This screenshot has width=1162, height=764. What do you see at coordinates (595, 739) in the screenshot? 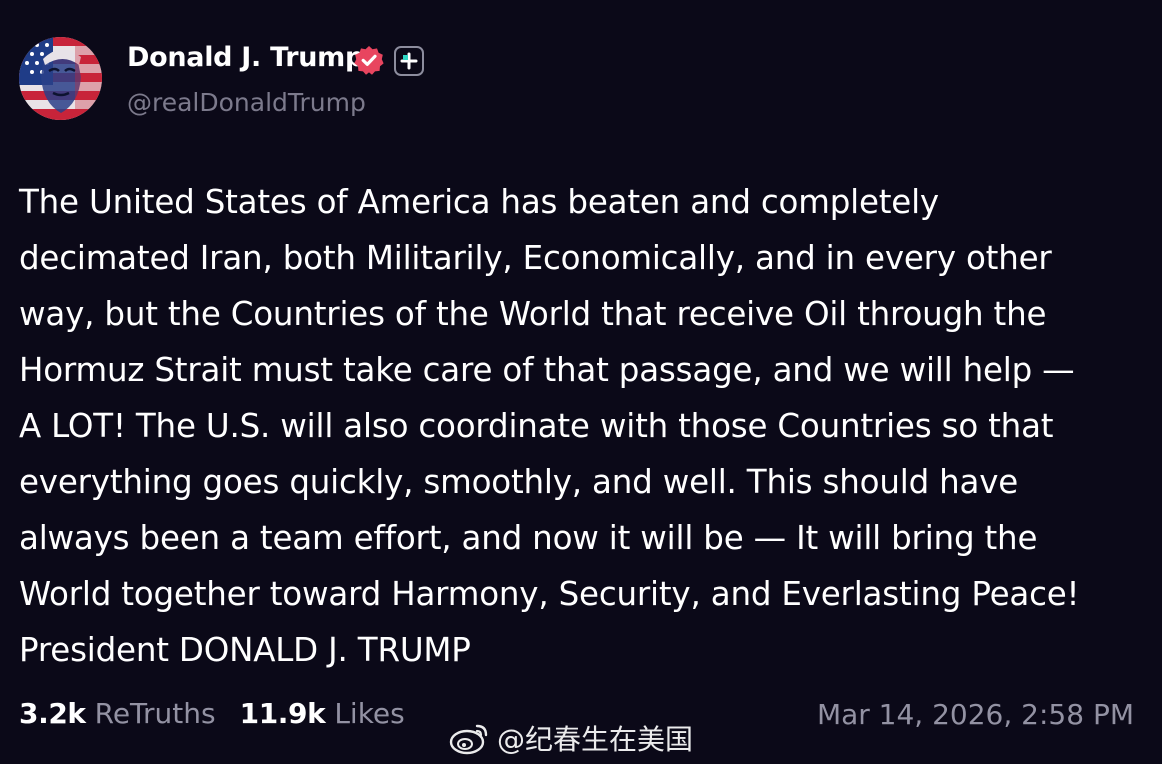
I see `watermark-text: @纪春生在美国` at bounding box center [595, 739].